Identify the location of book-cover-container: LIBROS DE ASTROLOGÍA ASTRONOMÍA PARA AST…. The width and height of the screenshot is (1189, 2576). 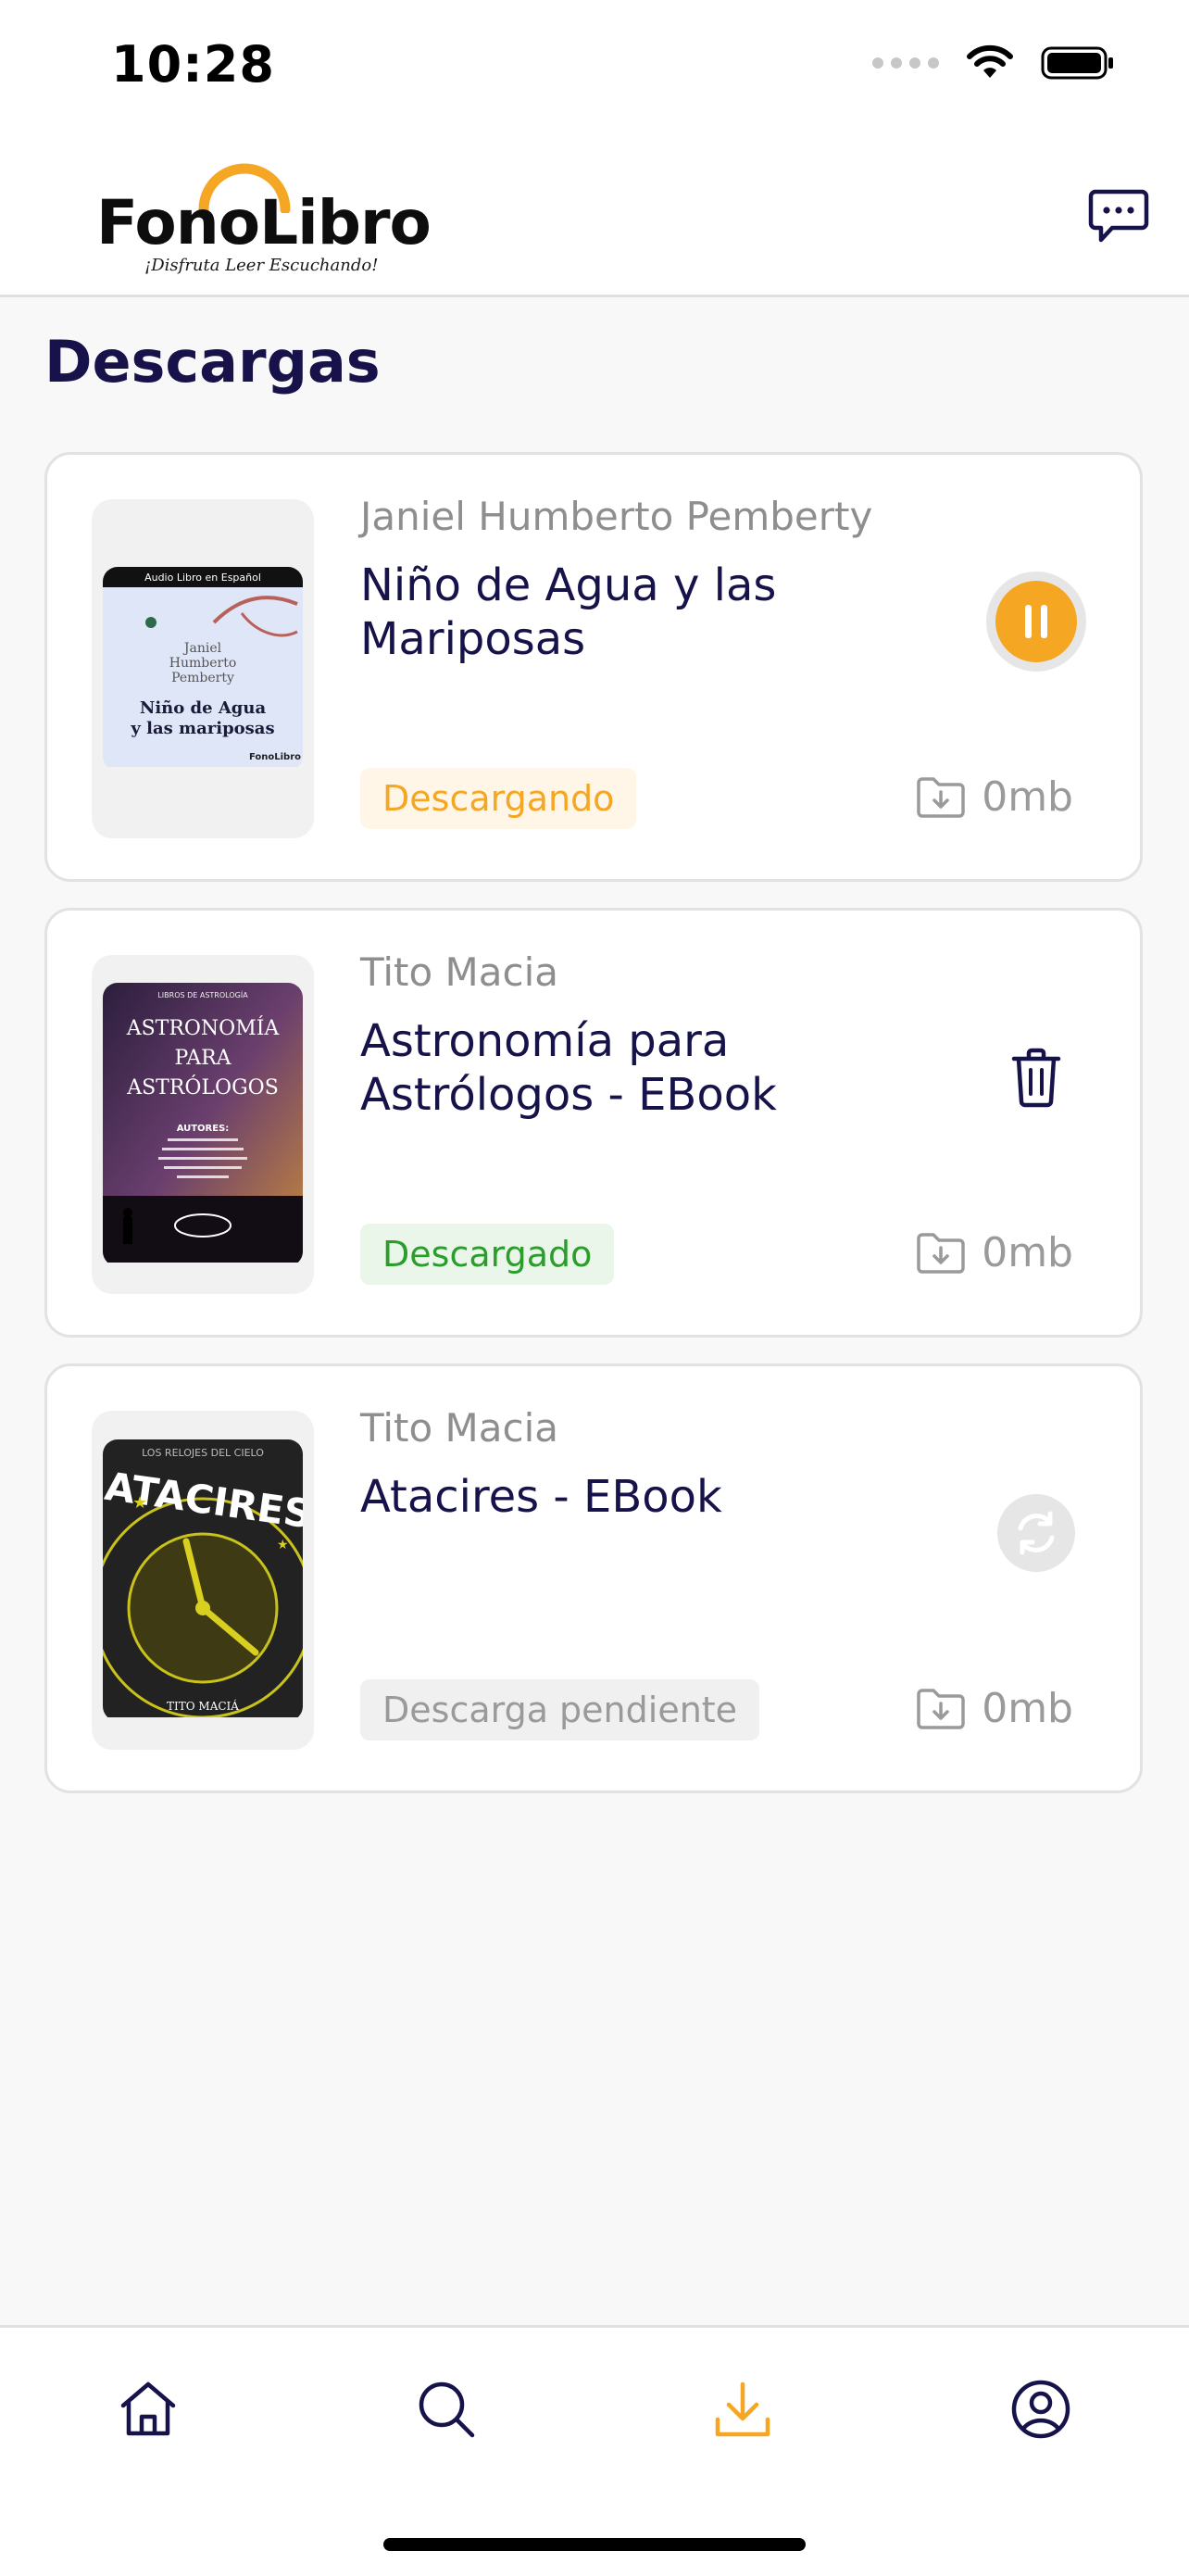
(203, 1124).